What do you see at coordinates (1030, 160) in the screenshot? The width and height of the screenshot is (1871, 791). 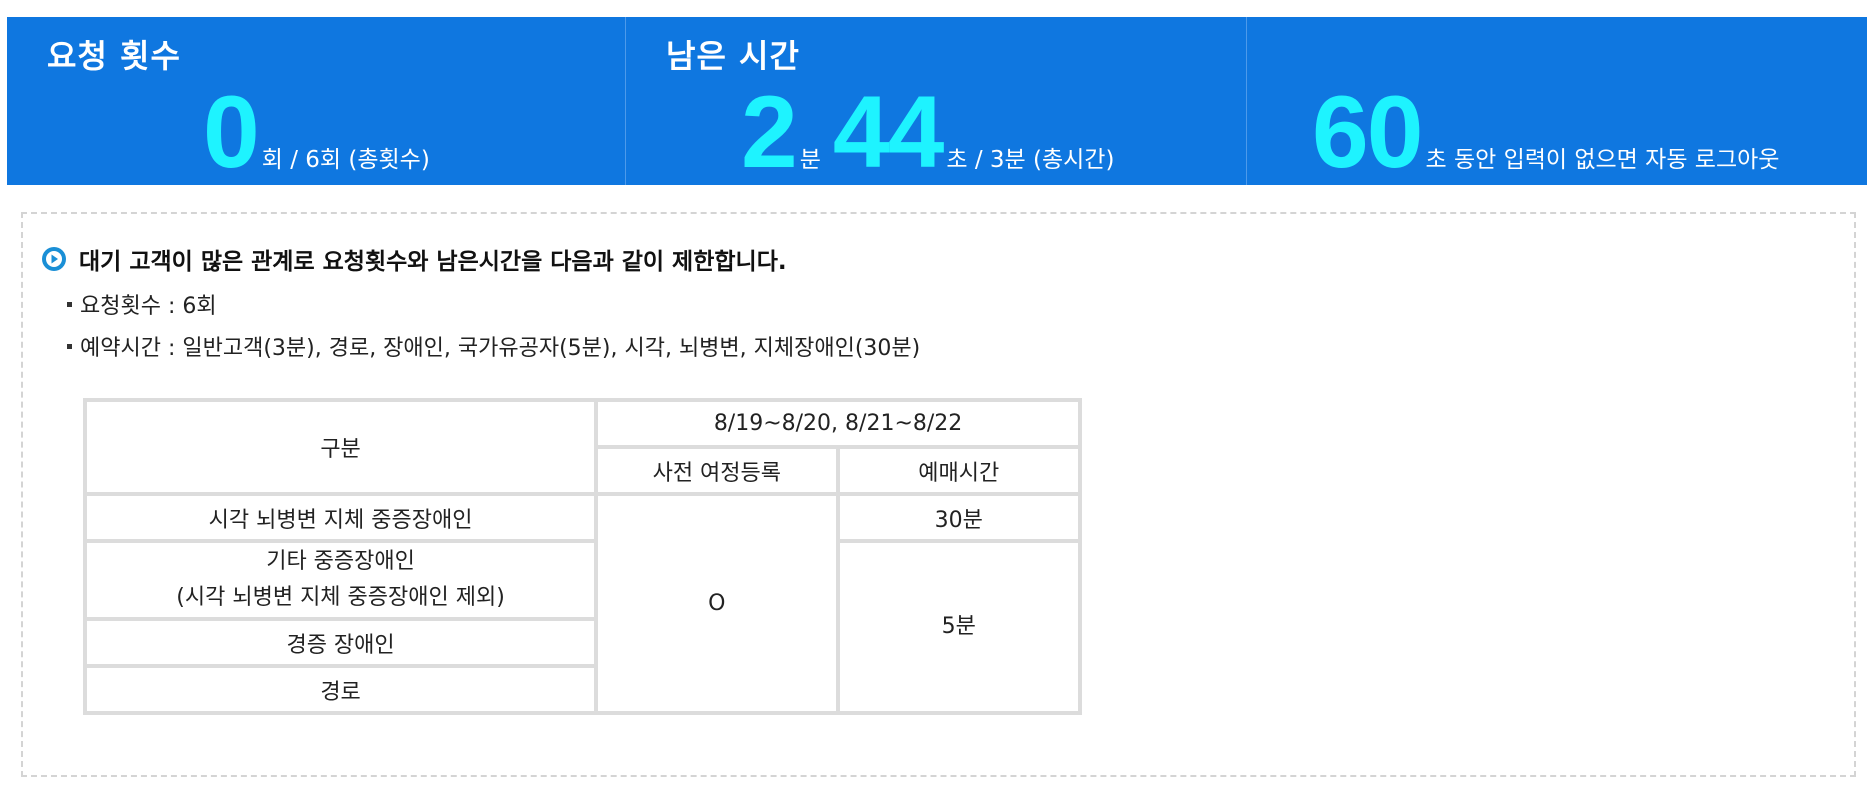 I see `remaining-time-suffix: 초 / 3분 (총시간)` at bounding box center [1030, 160].